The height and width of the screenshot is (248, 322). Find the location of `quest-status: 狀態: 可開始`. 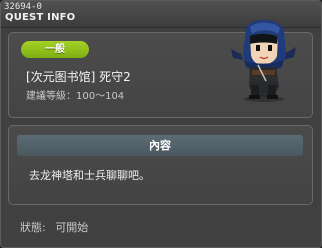

quest-status: 狀態: 可開始 is located at coordinates (54, 227).